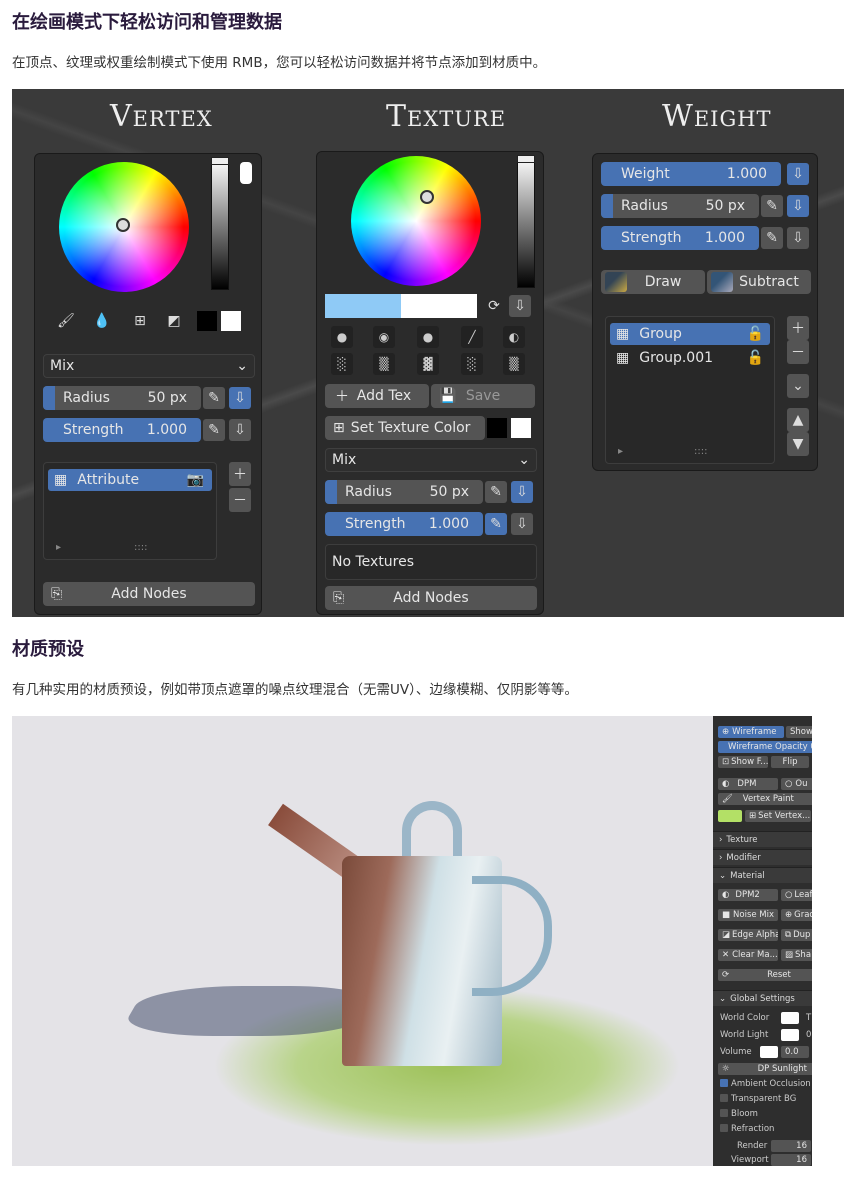 The width and height of the screenshot is (855, 1177). What do you see at coordinates (765, 799) in the screenshot?
I see `vertex-paint-button: 🖌 Vertex Paint` at bounding box center [765, 799].